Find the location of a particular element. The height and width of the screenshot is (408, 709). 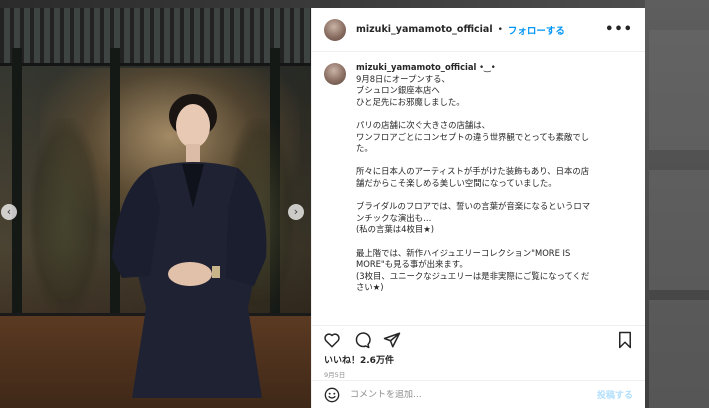

emoji-icon is located at coordinates (332, 395).